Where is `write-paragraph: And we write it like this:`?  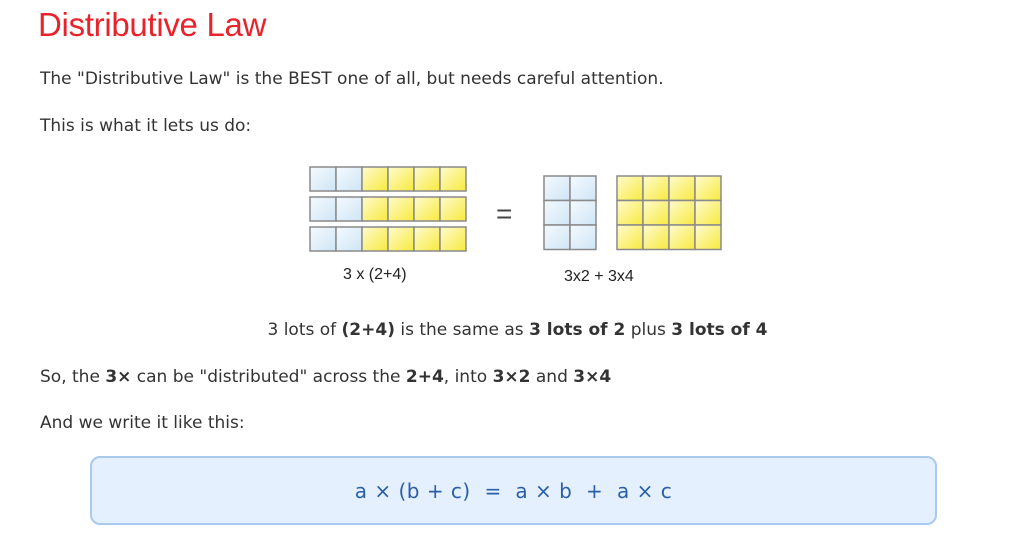 write-paragraph: And we write it like this: is located at coordinates (142, 423).